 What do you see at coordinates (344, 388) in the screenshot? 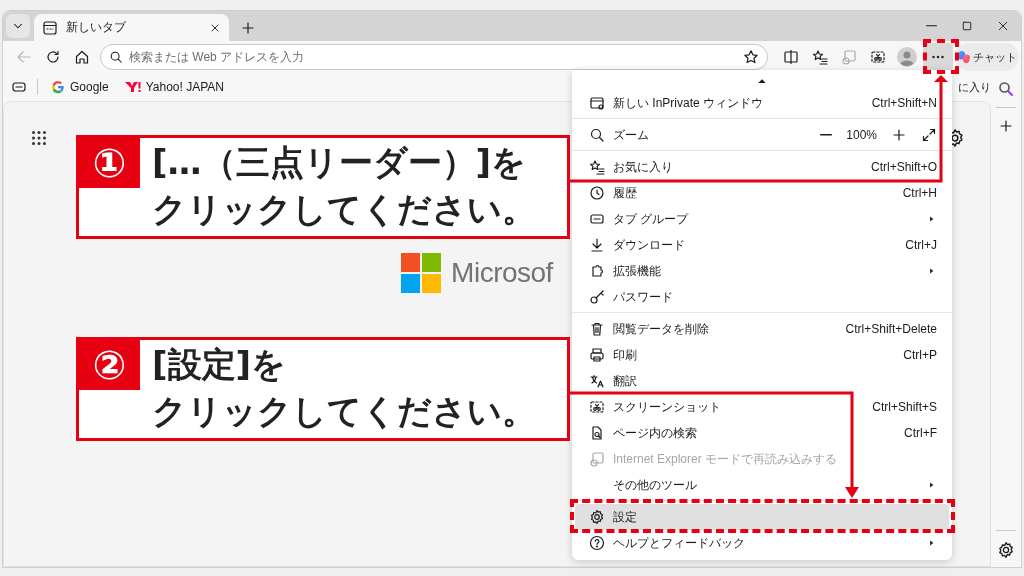
I see `callout-text: [設定]を クリックしてください。` at bounding box center [344, 388].